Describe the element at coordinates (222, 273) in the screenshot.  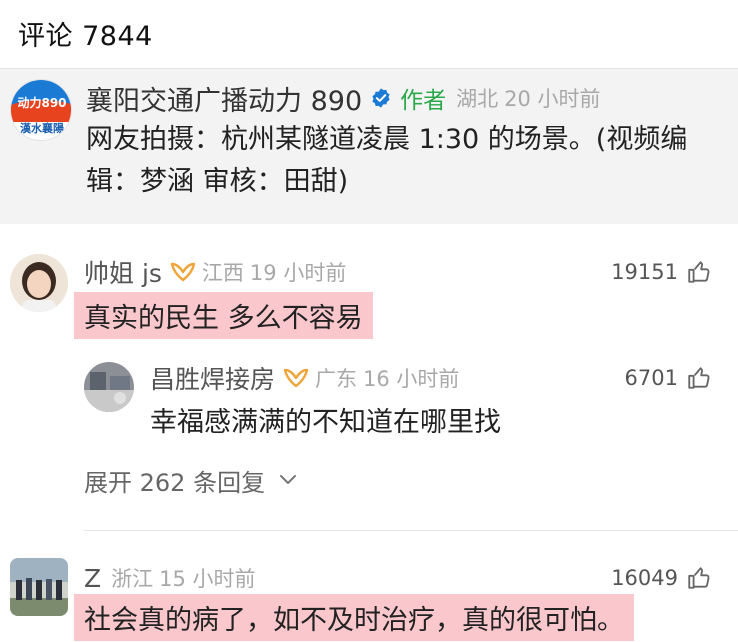
I see `comment-location: 江西` at that location.